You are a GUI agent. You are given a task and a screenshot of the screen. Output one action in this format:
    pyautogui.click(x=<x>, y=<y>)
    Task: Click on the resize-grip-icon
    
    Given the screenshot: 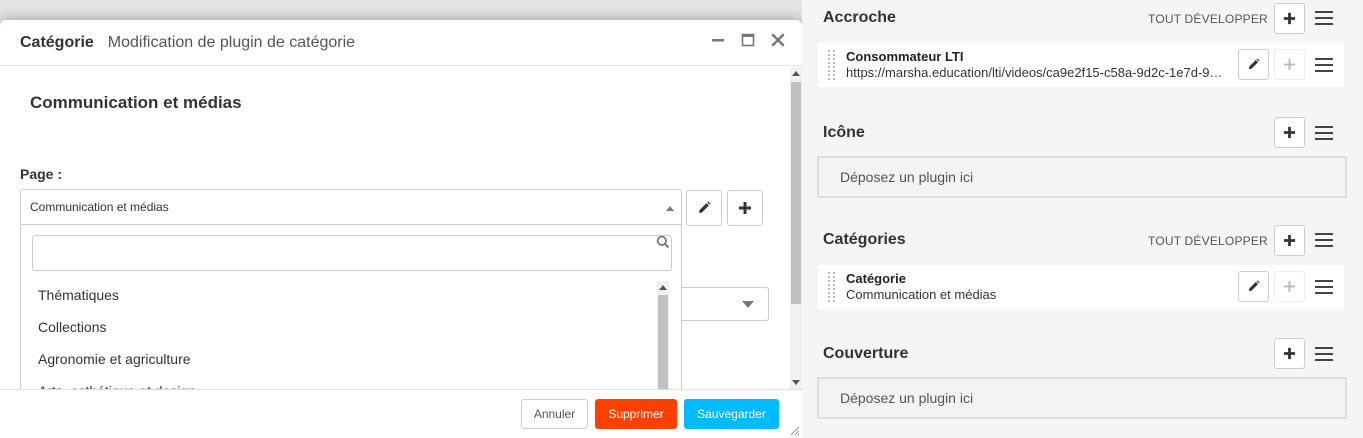 What is the action you would take?
    pyautogui.click(x=794, y=430)
    